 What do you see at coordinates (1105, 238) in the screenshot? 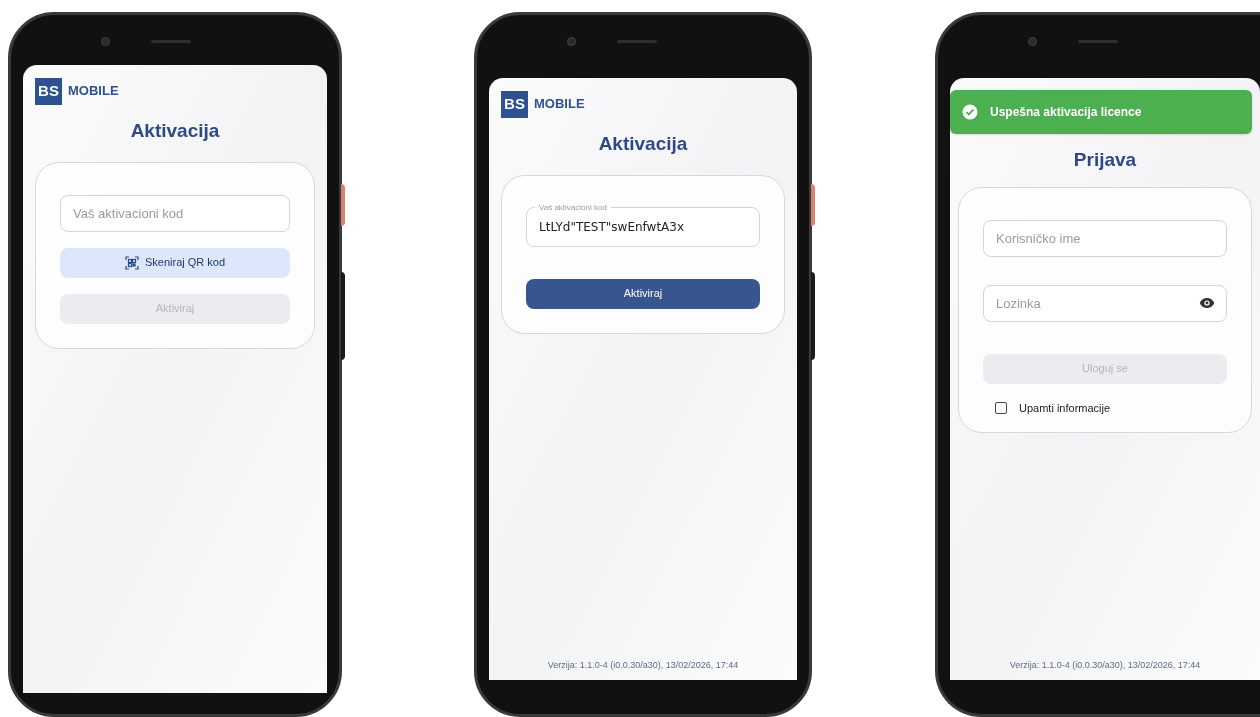
I see `input-field: Korisničko ime` at bounding box center [1105, 238].